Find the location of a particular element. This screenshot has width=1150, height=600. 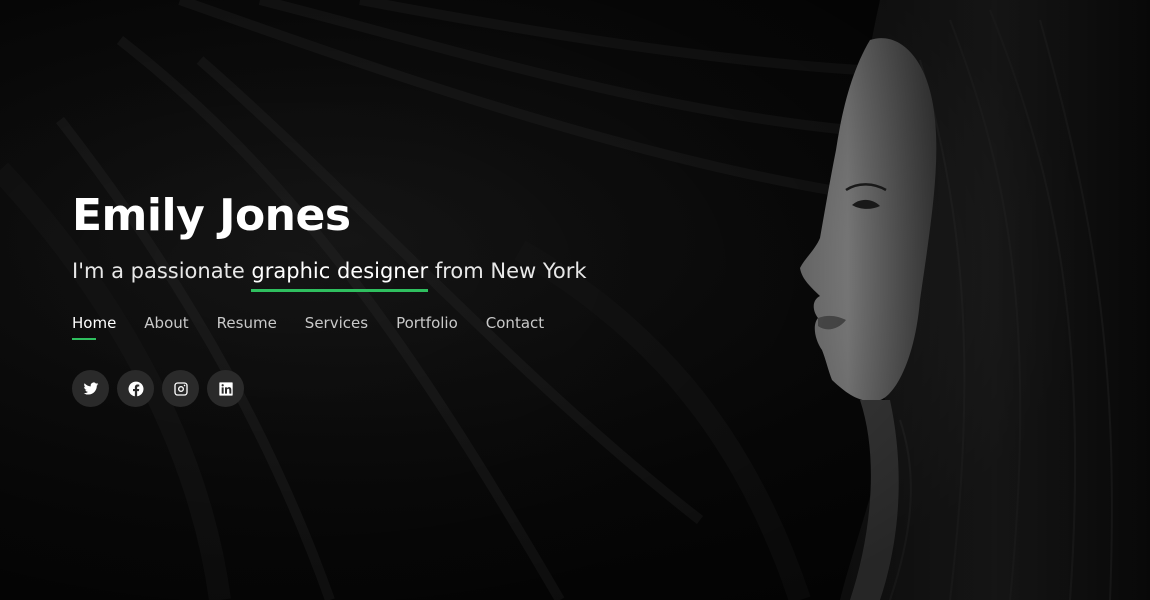

nav-resume: Resume is located at coordinates (247, 327).